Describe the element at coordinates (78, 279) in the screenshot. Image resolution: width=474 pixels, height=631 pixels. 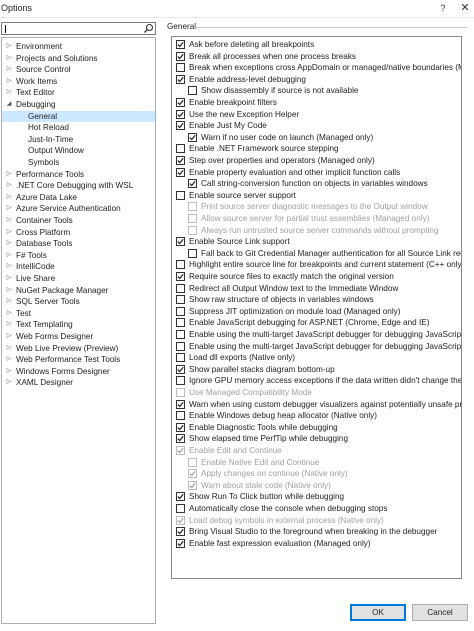
I see `tree-item: ▷ Live Share` at that location.